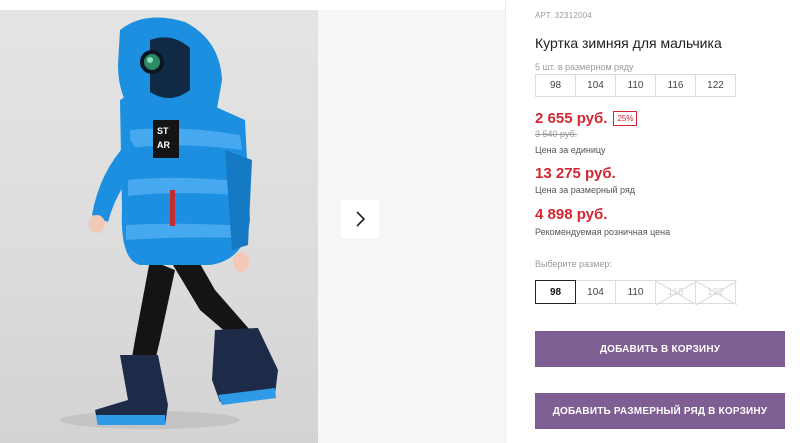 The width and height of the screenshot is (800, 443). I want to click on pack-size-cell: 122, so click(715, 85).